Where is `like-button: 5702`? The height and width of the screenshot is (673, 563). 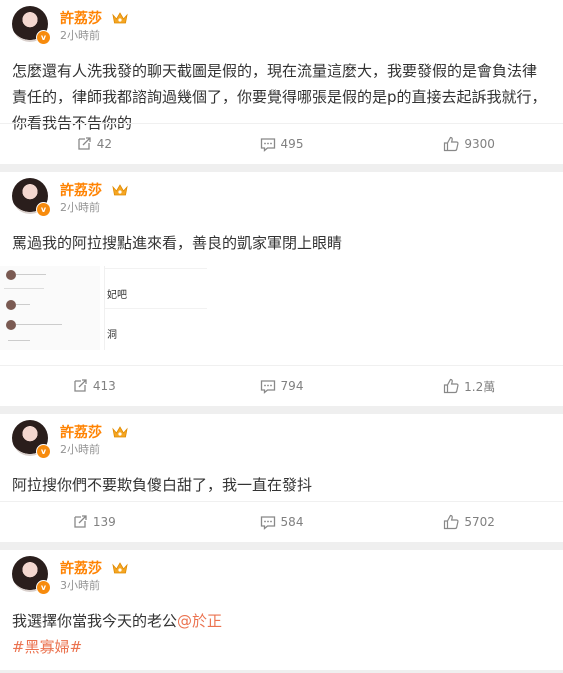 like-button: 5702 is located at coordinates (469, 522).